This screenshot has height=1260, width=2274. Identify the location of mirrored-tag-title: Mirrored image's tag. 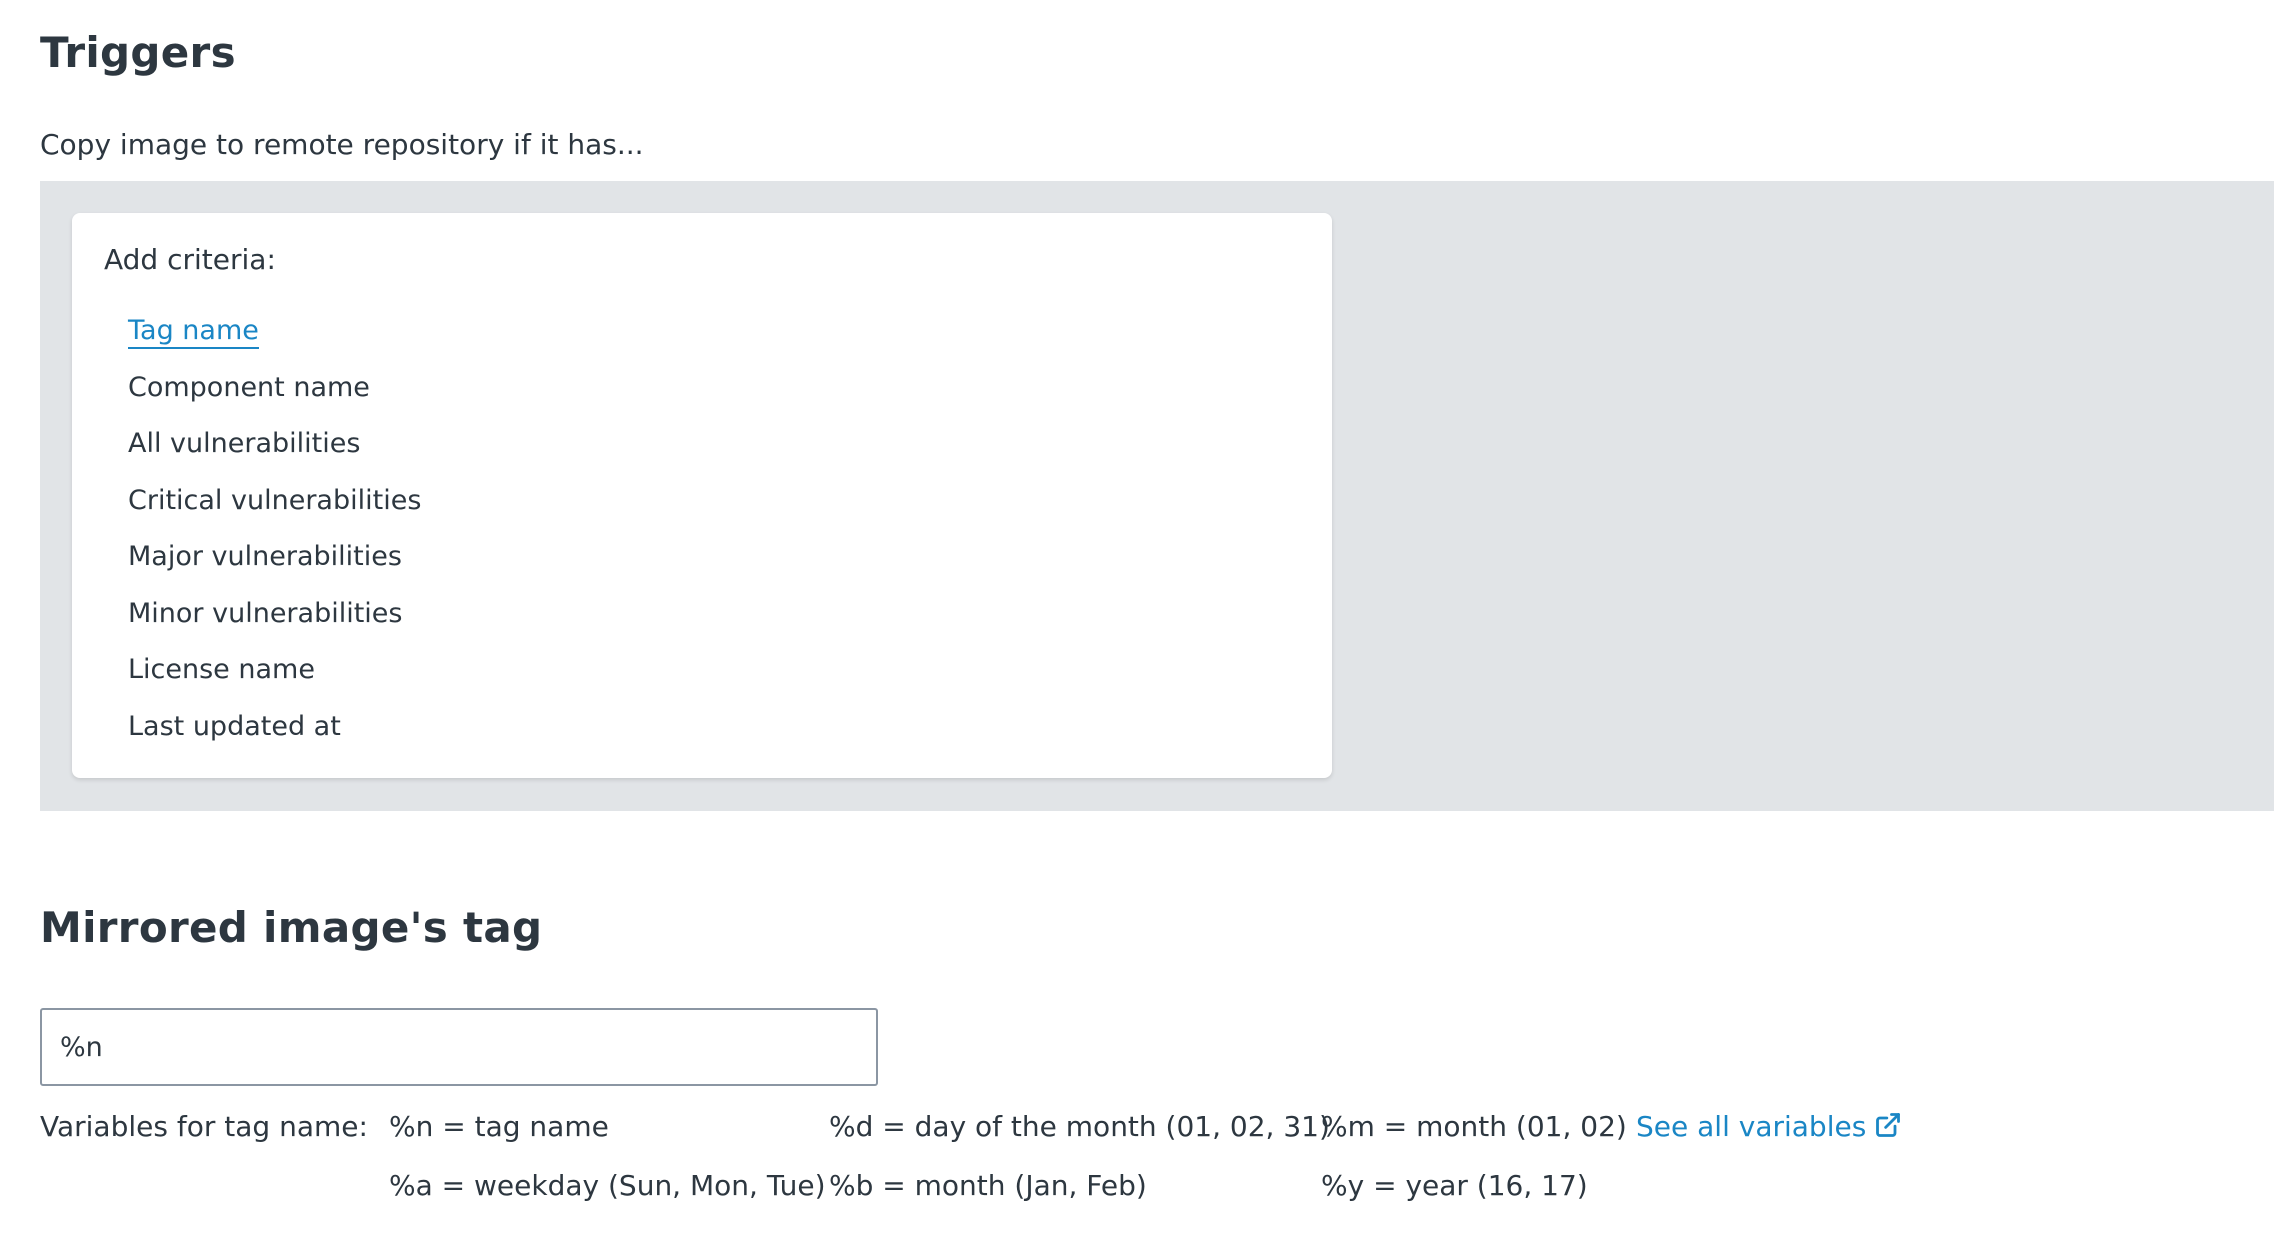
(291, 927).